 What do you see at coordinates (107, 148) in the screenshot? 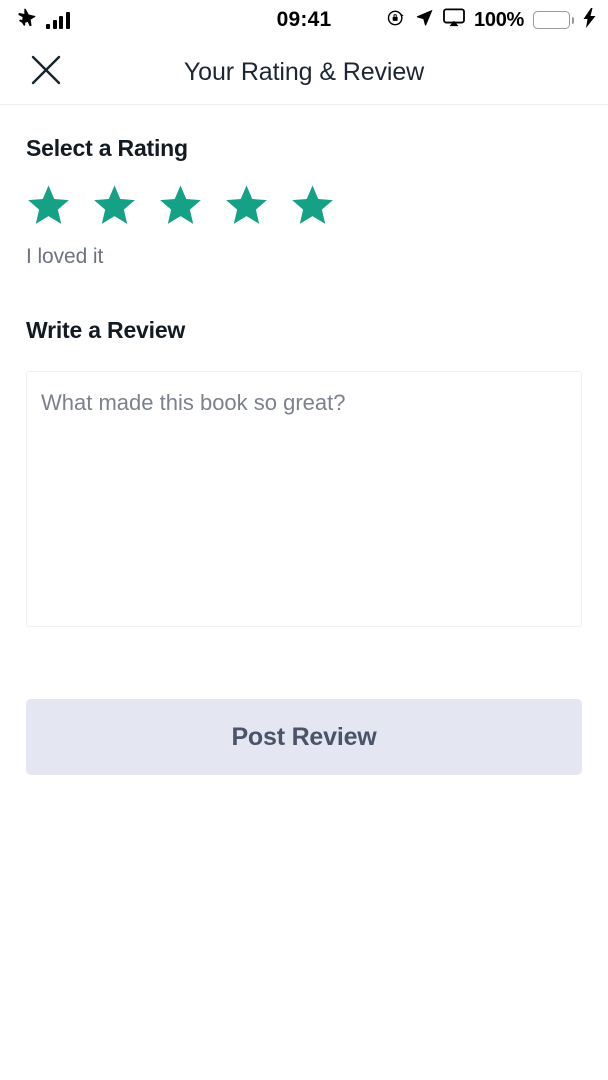
I see `rating-section-heading: Select a Rating` at bounding box center [107, 148].